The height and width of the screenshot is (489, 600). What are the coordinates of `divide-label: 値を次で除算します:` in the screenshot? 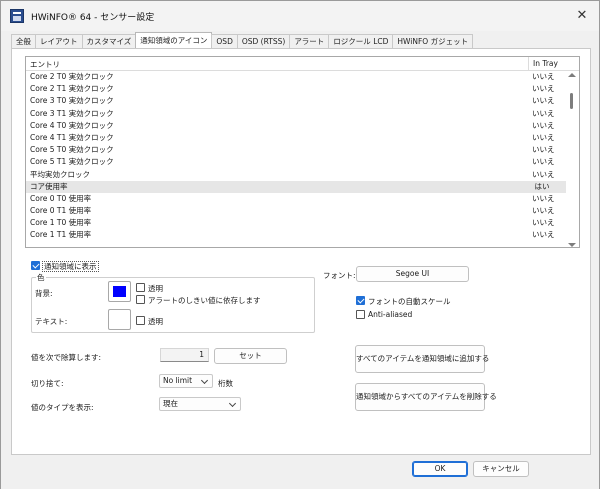 It's located at (66, 357).